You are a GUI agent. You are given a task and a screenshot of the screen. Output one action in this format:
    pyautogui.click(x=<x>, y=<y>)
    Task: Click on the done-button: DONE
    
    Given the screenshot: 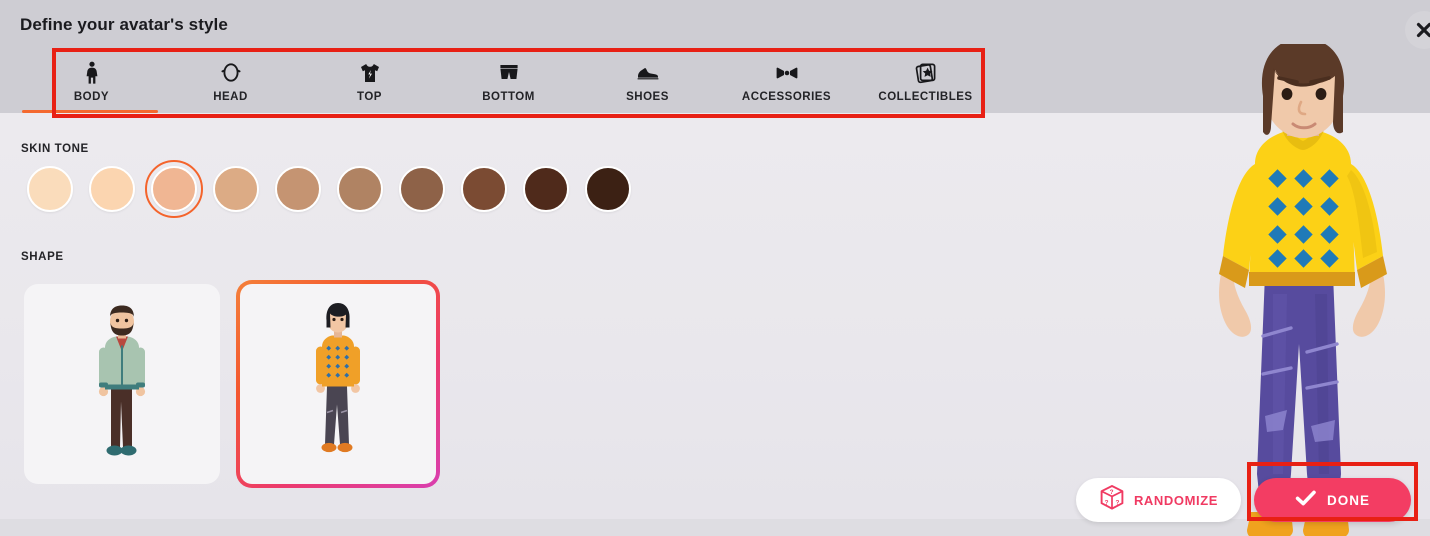 What is the action you would take?
    pyautogui.click(x=1332, y=500)
    